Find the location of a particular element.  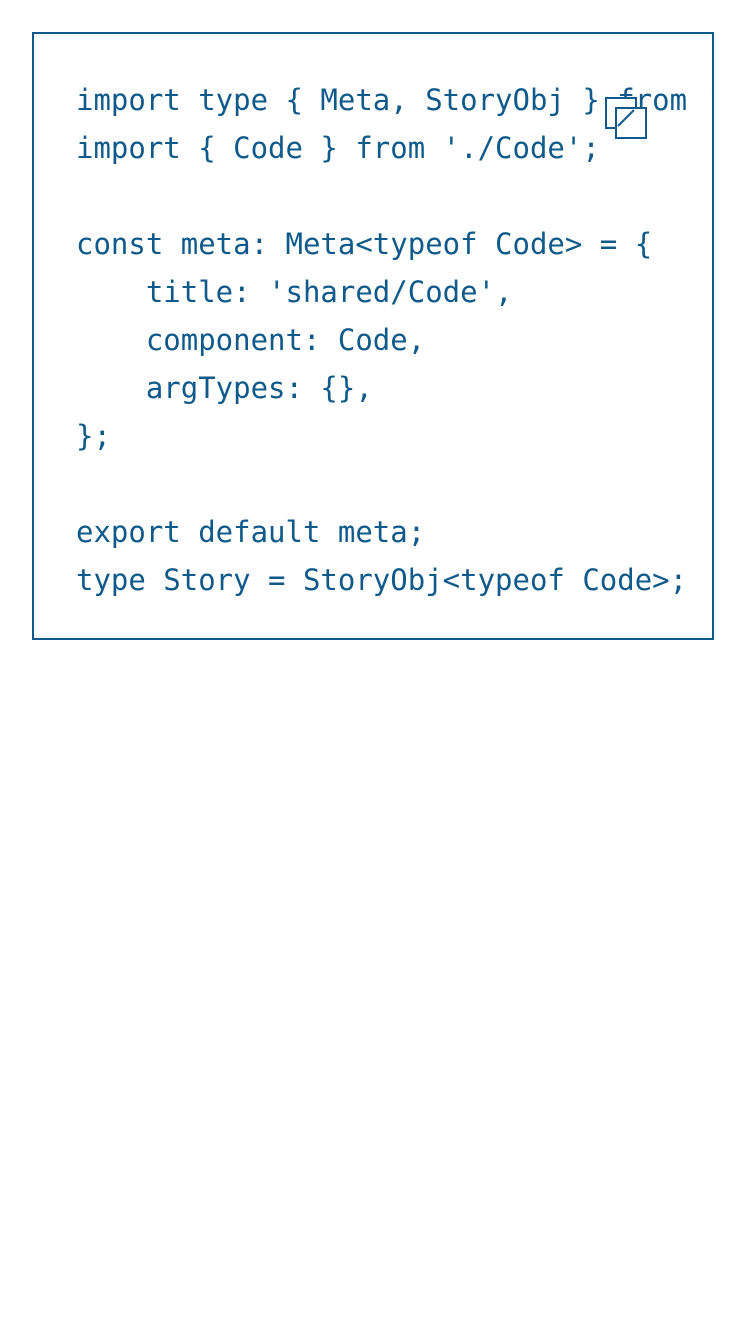

code-line: argTypes: {}, is located at coordinates (224, 388).